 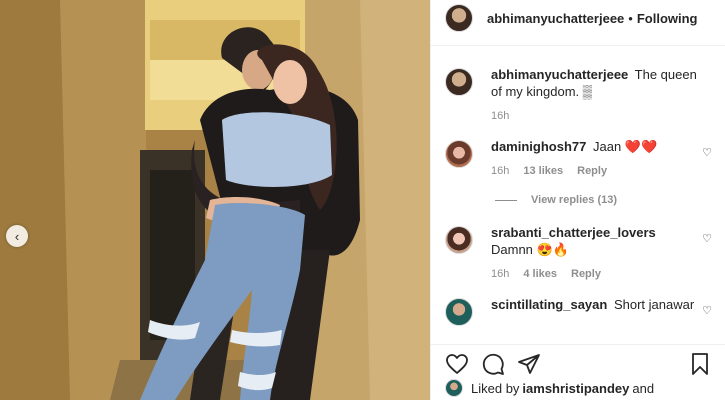 What do you see at coordinates (575, 388) in the screenshot?
I see `liked-by-user: iamshristipandey` at bounding box center [575, 388].